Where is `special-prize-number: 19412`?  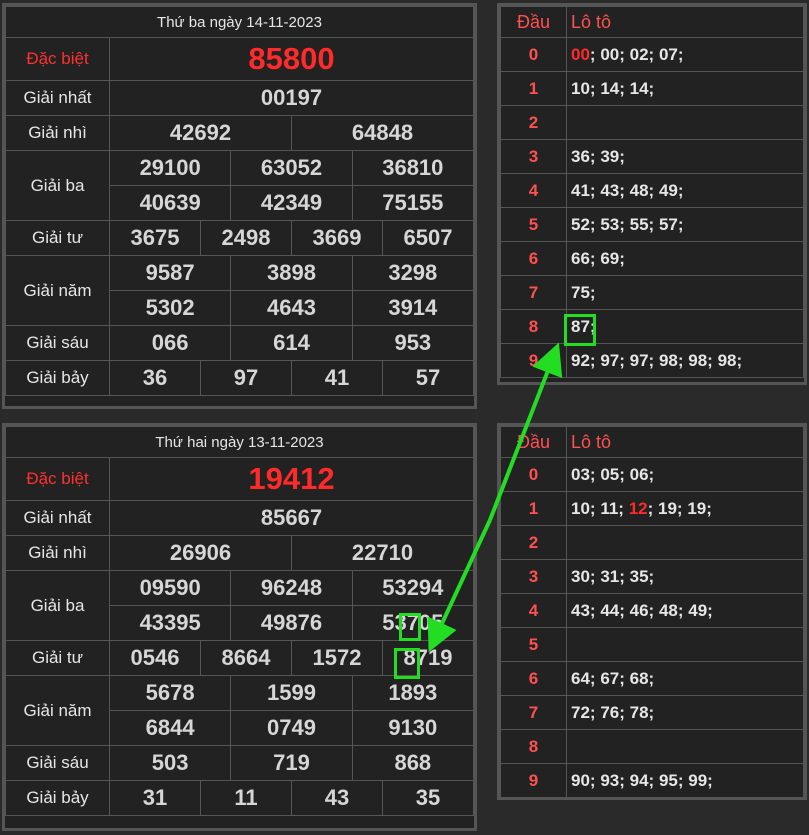
special-prize-number: 19412 is located at coordinates (291, 479).